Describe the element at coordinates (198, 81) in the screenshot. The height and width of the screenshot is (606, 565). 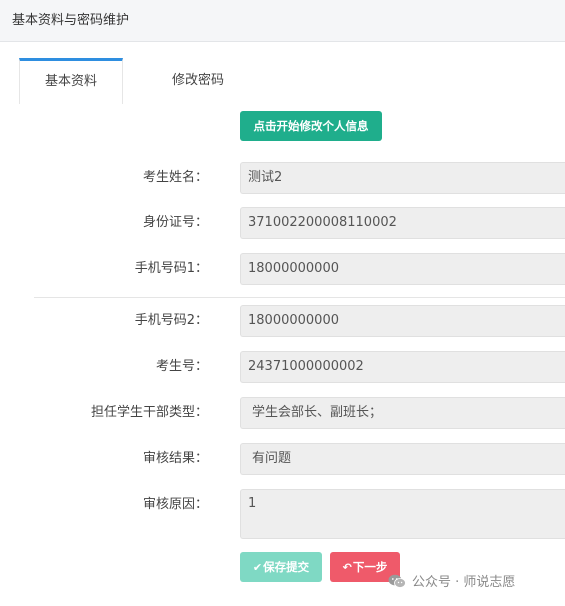
I see `tab-change-password: 修改密码` at that location.